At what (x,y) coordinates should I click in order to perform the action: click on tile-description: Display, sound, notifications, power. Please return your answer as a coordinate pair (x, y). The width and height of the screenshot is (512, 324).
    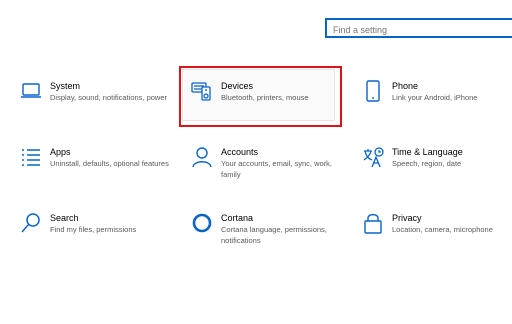
    Looking at the image, I should click on (109, 97).